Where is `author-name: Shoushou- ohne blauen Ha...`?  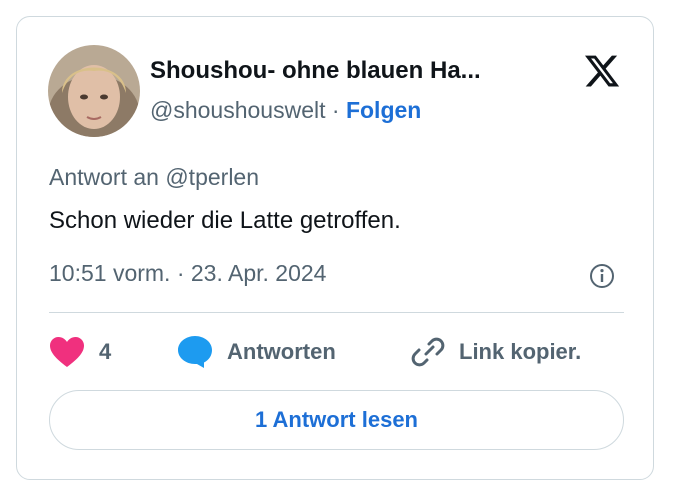 author-name: Shoushou- ohne blauen Ha... is located at coordinates (315, 71).